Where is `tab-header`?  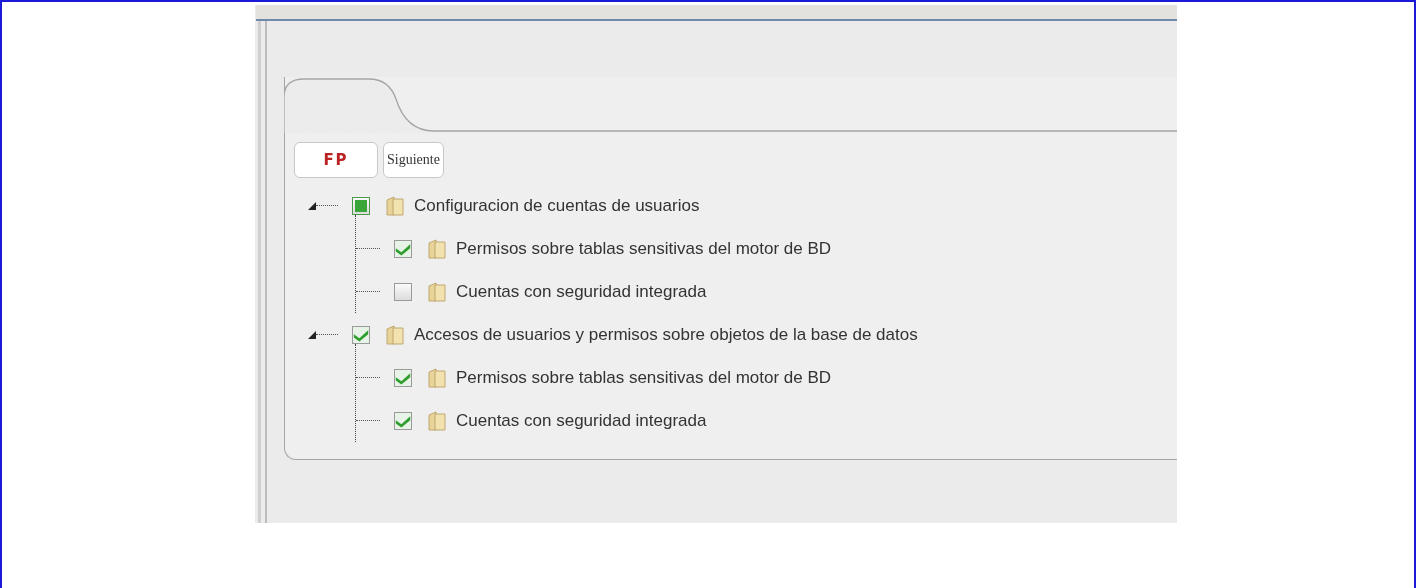 tab-header is located at coordinates (730, 105).